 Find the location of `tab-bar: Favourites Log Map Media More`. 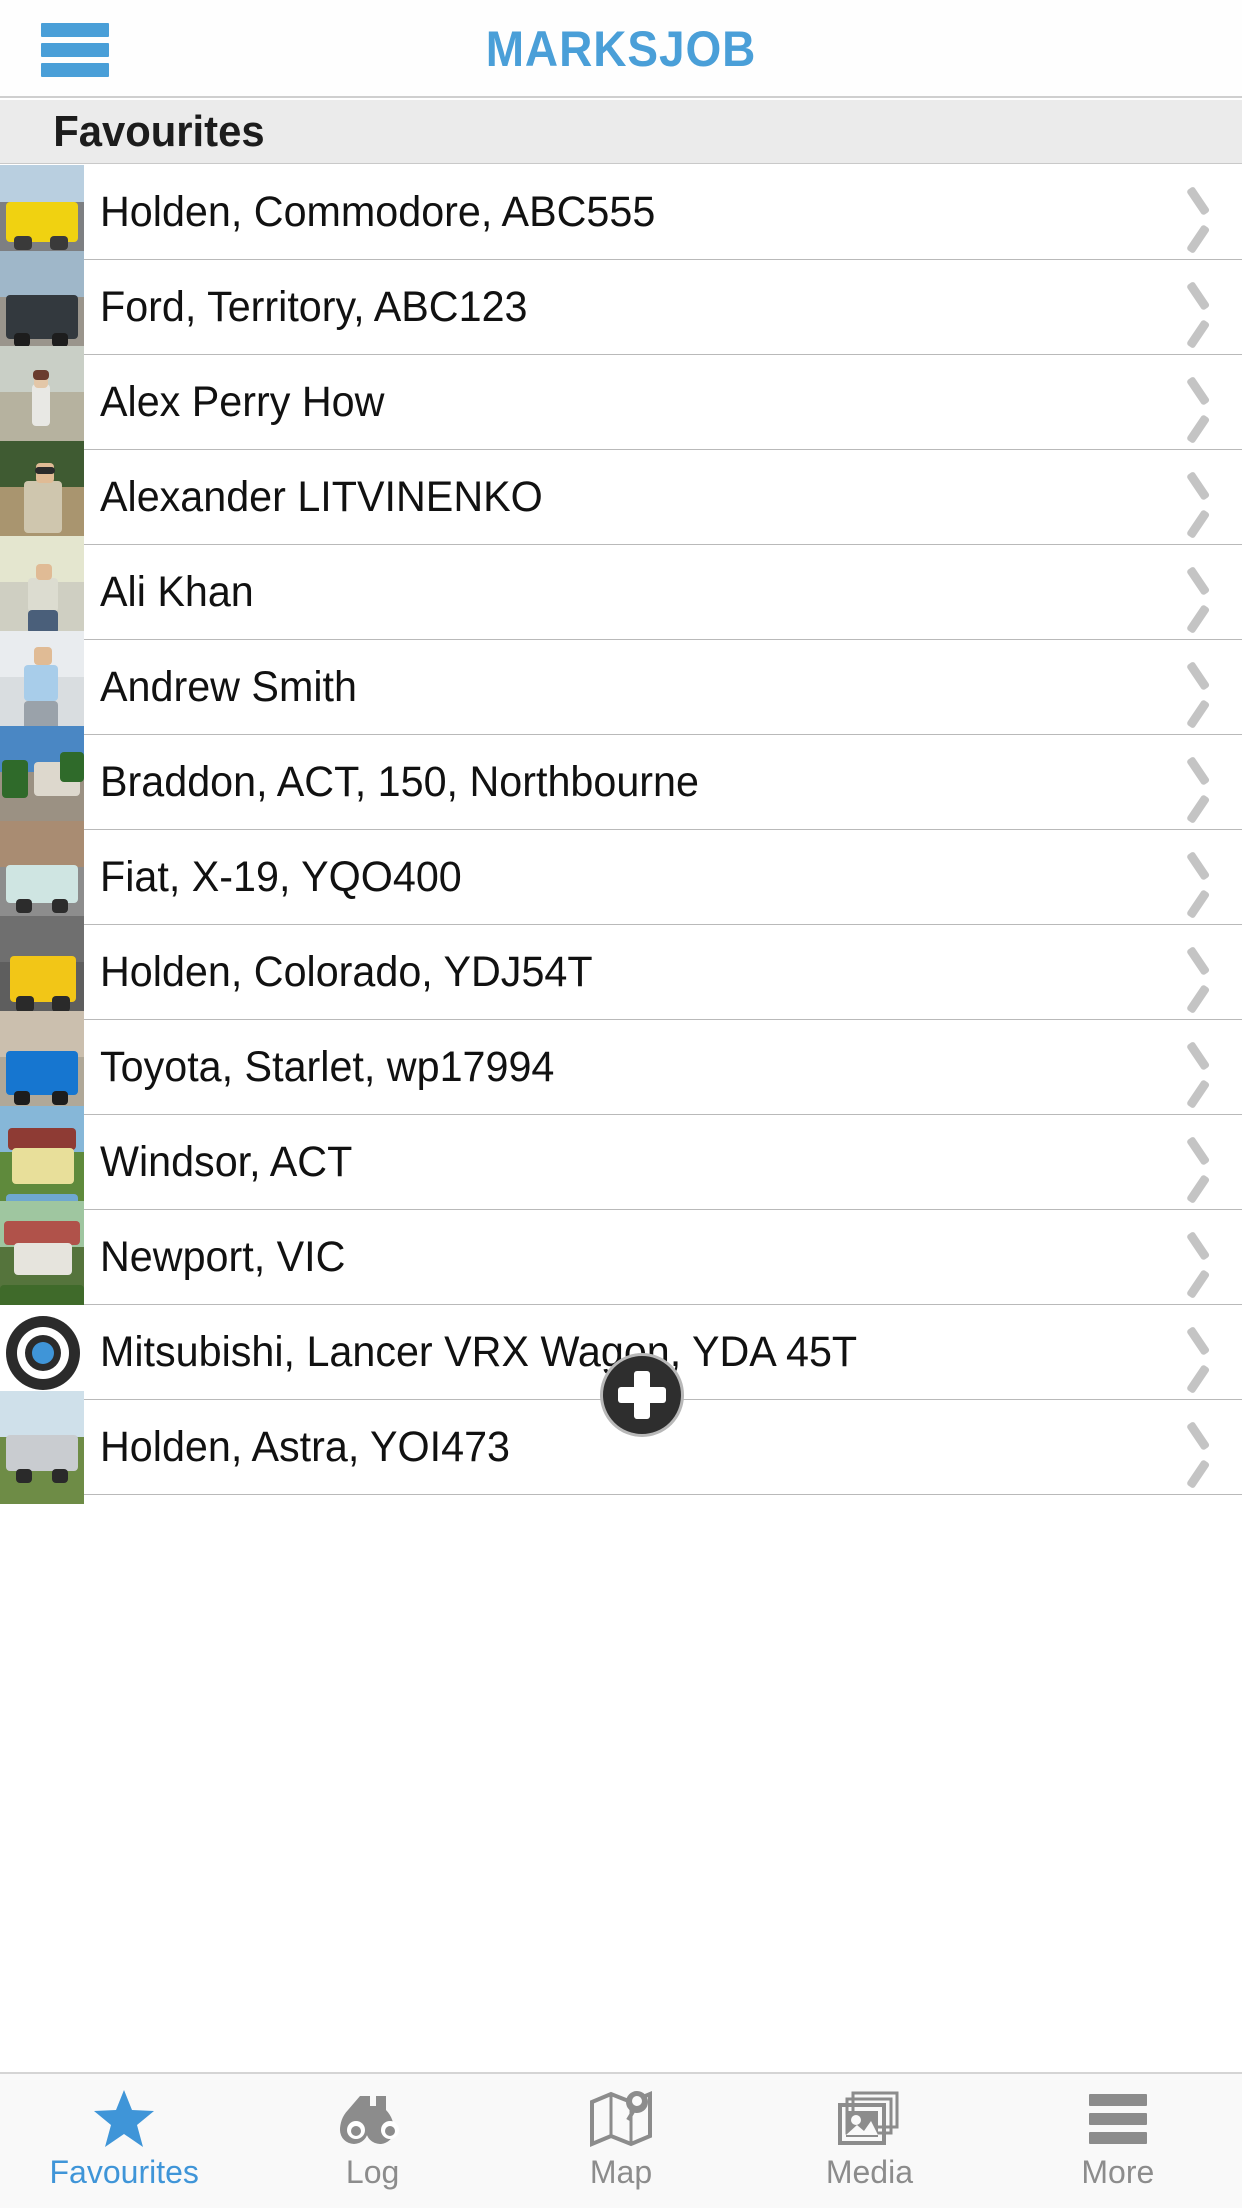

tab-bar: Favourites Log Map Media More is located at coordinates (621, 2140).